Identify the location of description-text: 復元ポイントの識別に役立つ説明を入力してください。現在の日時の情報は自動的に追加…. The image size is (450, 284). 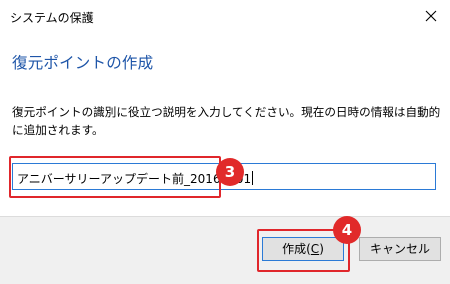
(226, 121).